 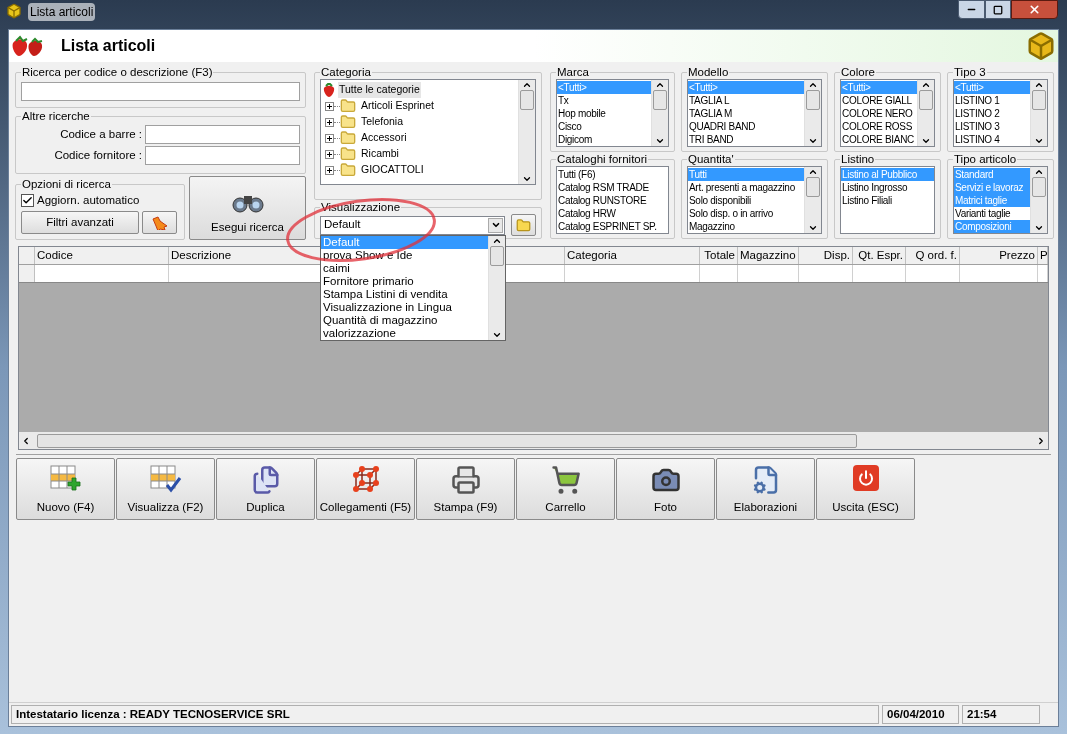 What do you see at coordinates (602, 159) in the screenshot?
I see `group-label: Cataloghi fornitori` at bounding box center [602, 159].